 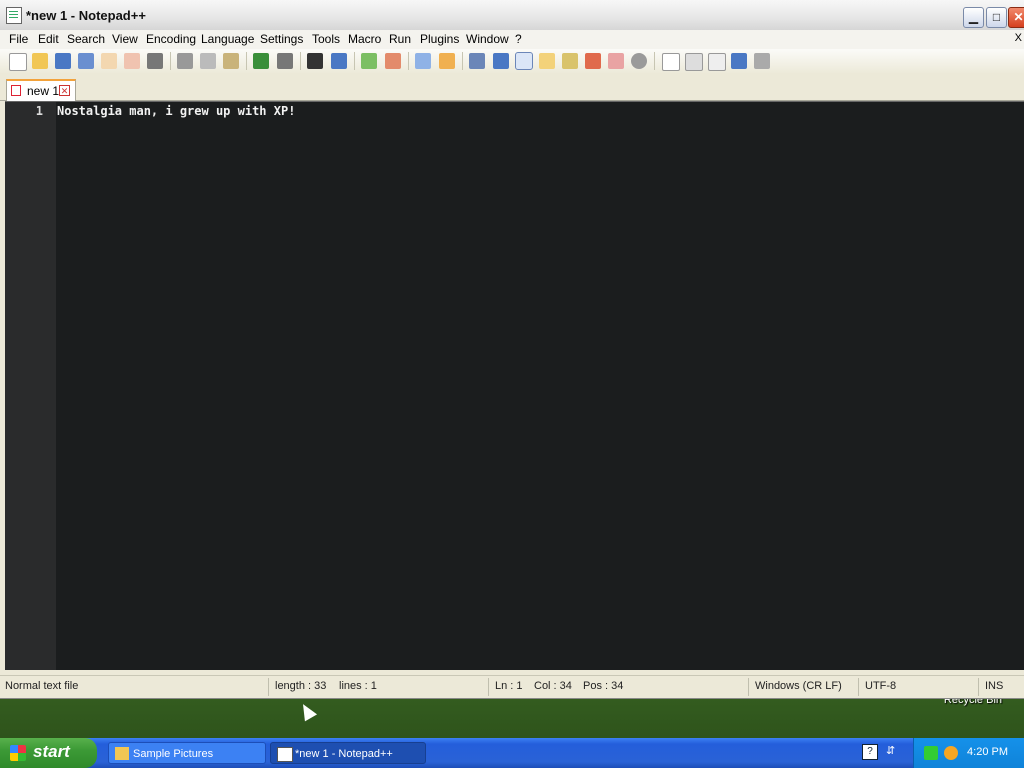 What do you see at coordinates (501, 61) in the screenshot?
I see `all-characters-icon` at bounding box center [501, 61].